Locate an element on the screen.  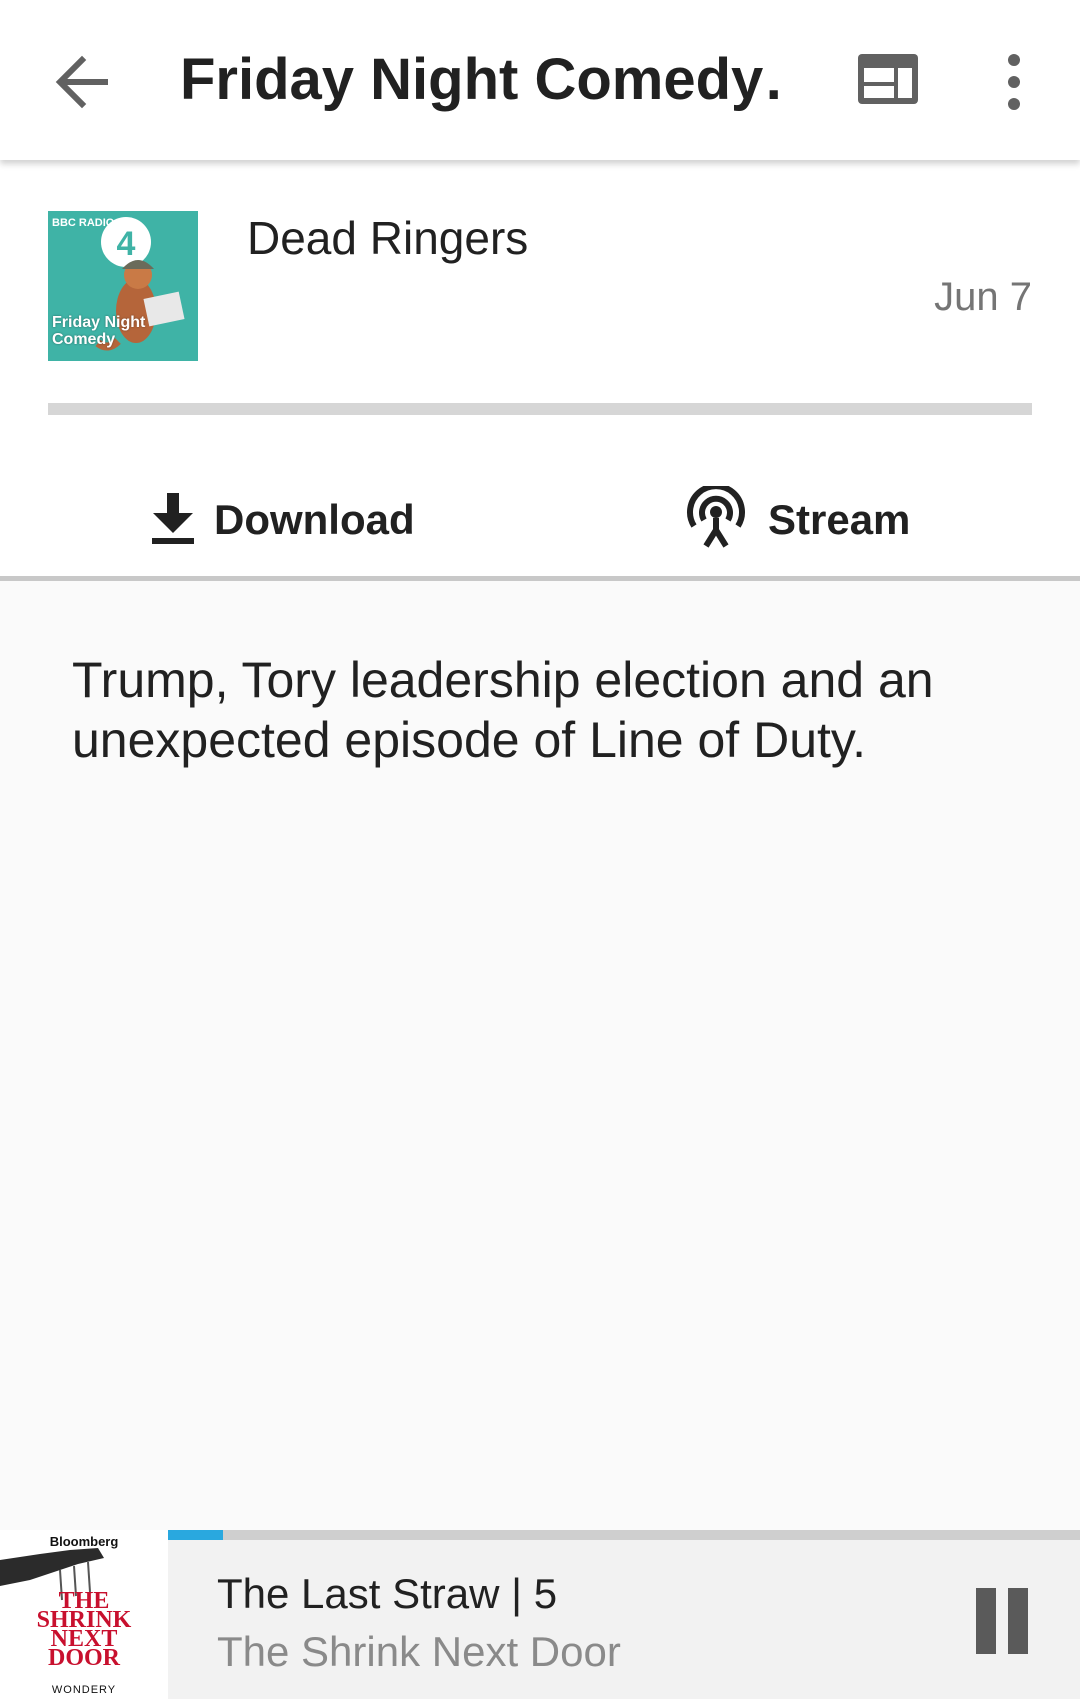
now-playing-artwork-show: THE SHRINK NEXT DOOR is located at coordinates (84, 1629).